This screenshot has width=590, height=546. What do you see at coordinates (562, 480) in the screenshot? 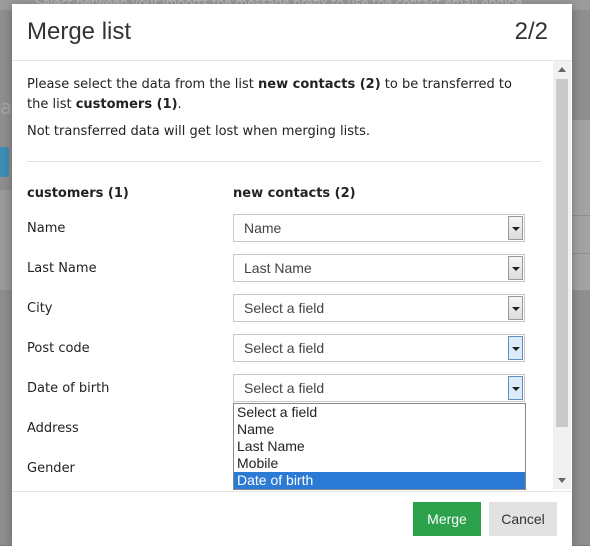
I see `scroll-down-icon` at bounding box center [562, 480].